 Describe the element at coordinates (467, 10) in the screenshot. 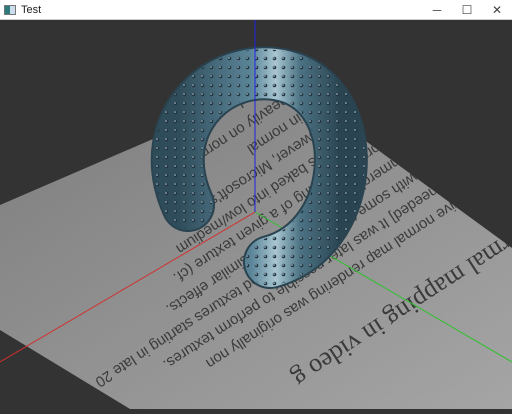

I see `maximize-button: ☐` at that location.